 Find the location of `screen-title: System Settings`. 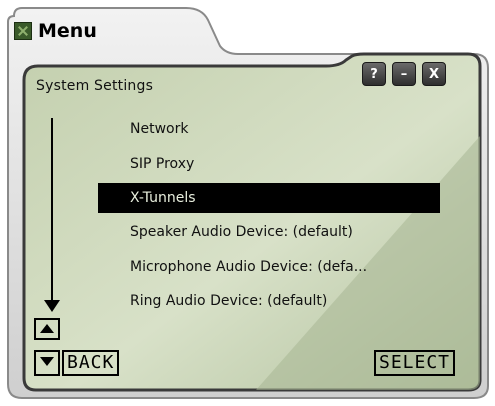

screen-title: System Settings is located at coordinates (95, 86).